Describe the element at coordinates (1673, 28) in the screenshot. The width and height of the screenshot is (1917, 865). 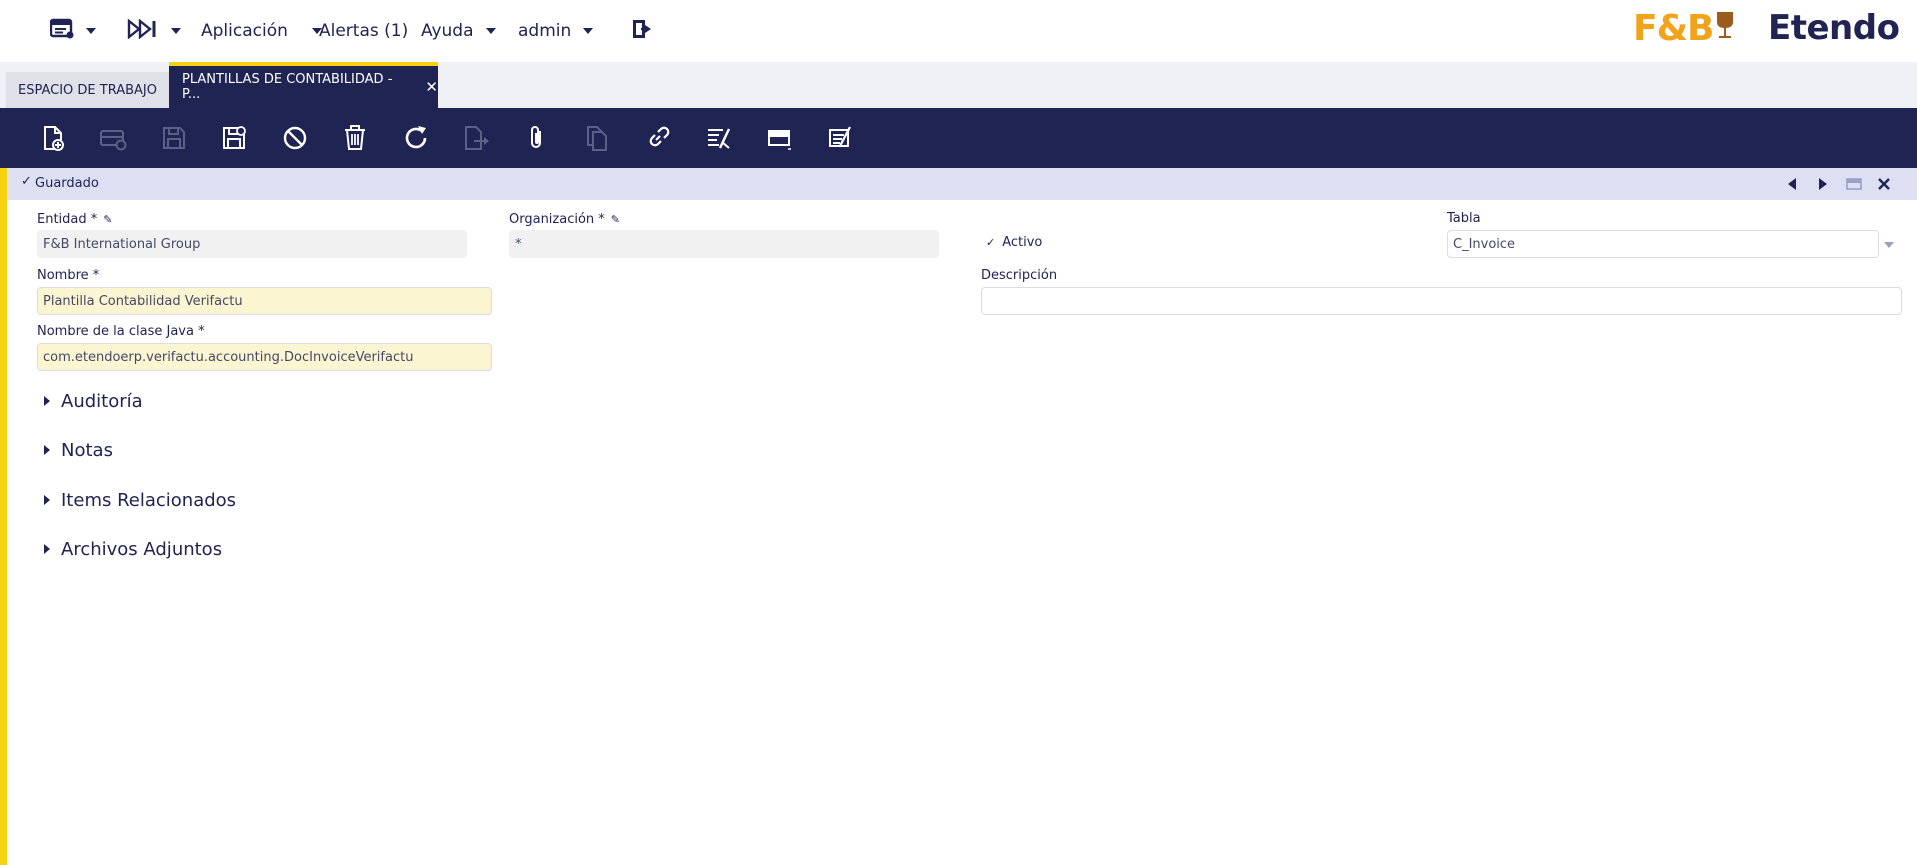
I see `brand-logo-fb-text: F&B` at that location.